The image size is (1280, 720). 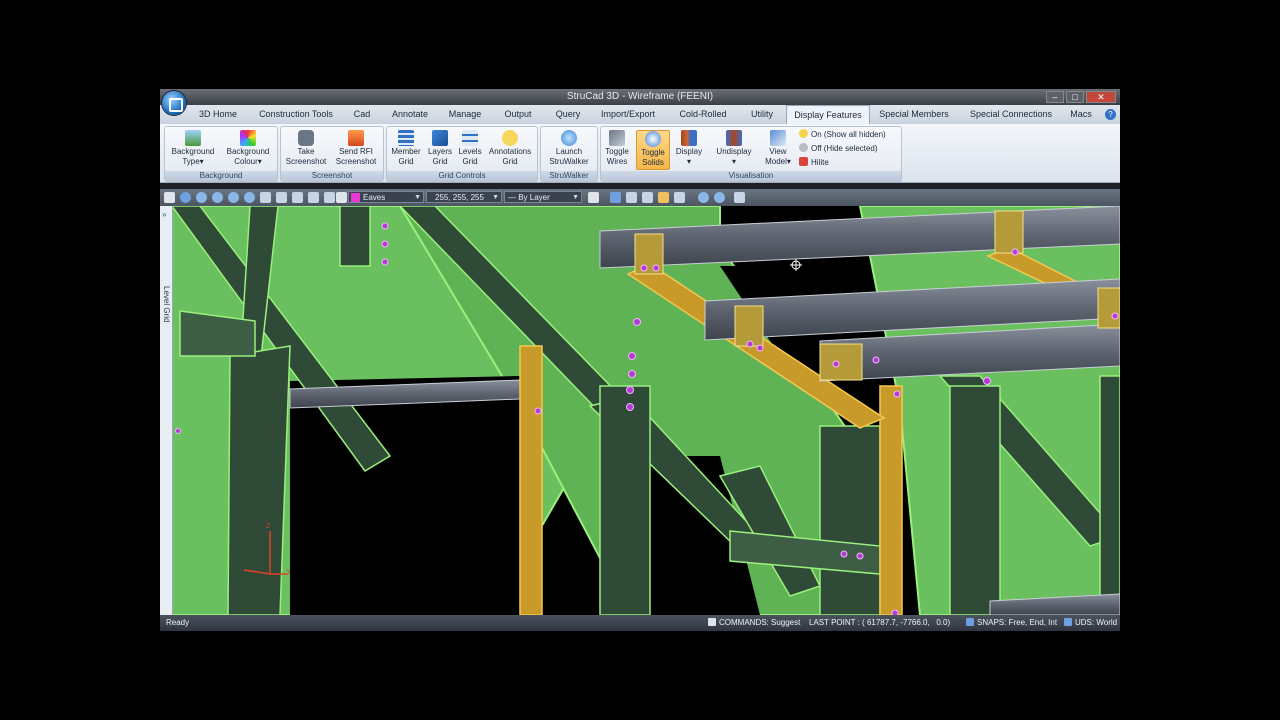 I want to click on hide-icon, so click(x=647, y=197).